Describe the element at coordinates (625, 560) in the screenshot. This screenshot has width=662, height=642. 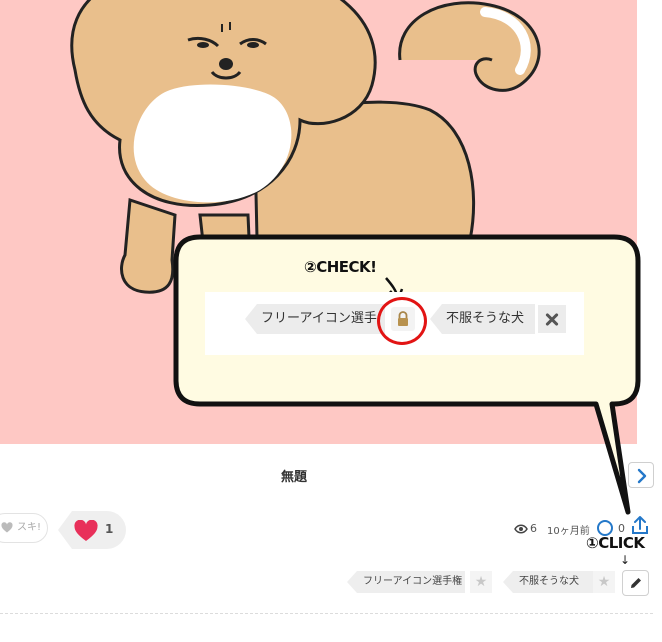
I see `click-arrow: ↓` at that location.